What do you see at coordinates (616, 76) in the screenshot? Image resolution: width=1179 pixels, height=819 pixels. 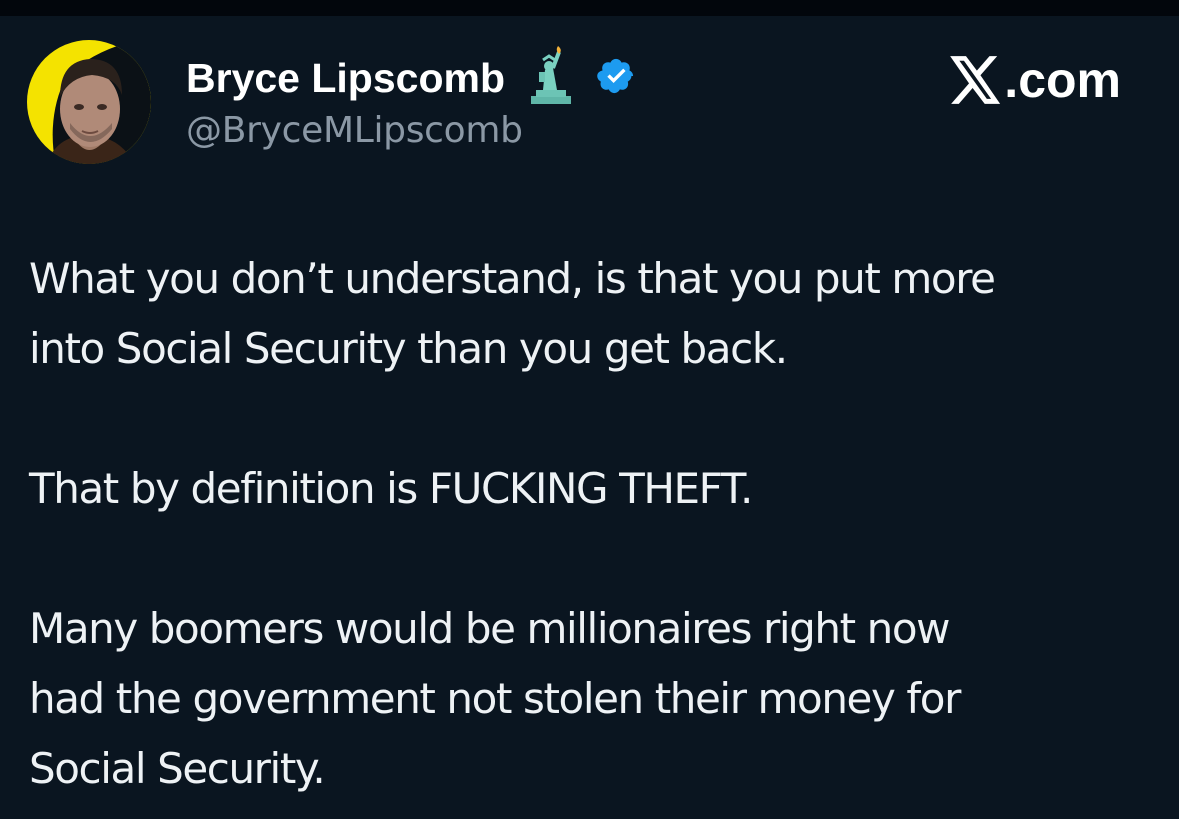 I see `verified-badge-icon` at bounding box center [616, 76].